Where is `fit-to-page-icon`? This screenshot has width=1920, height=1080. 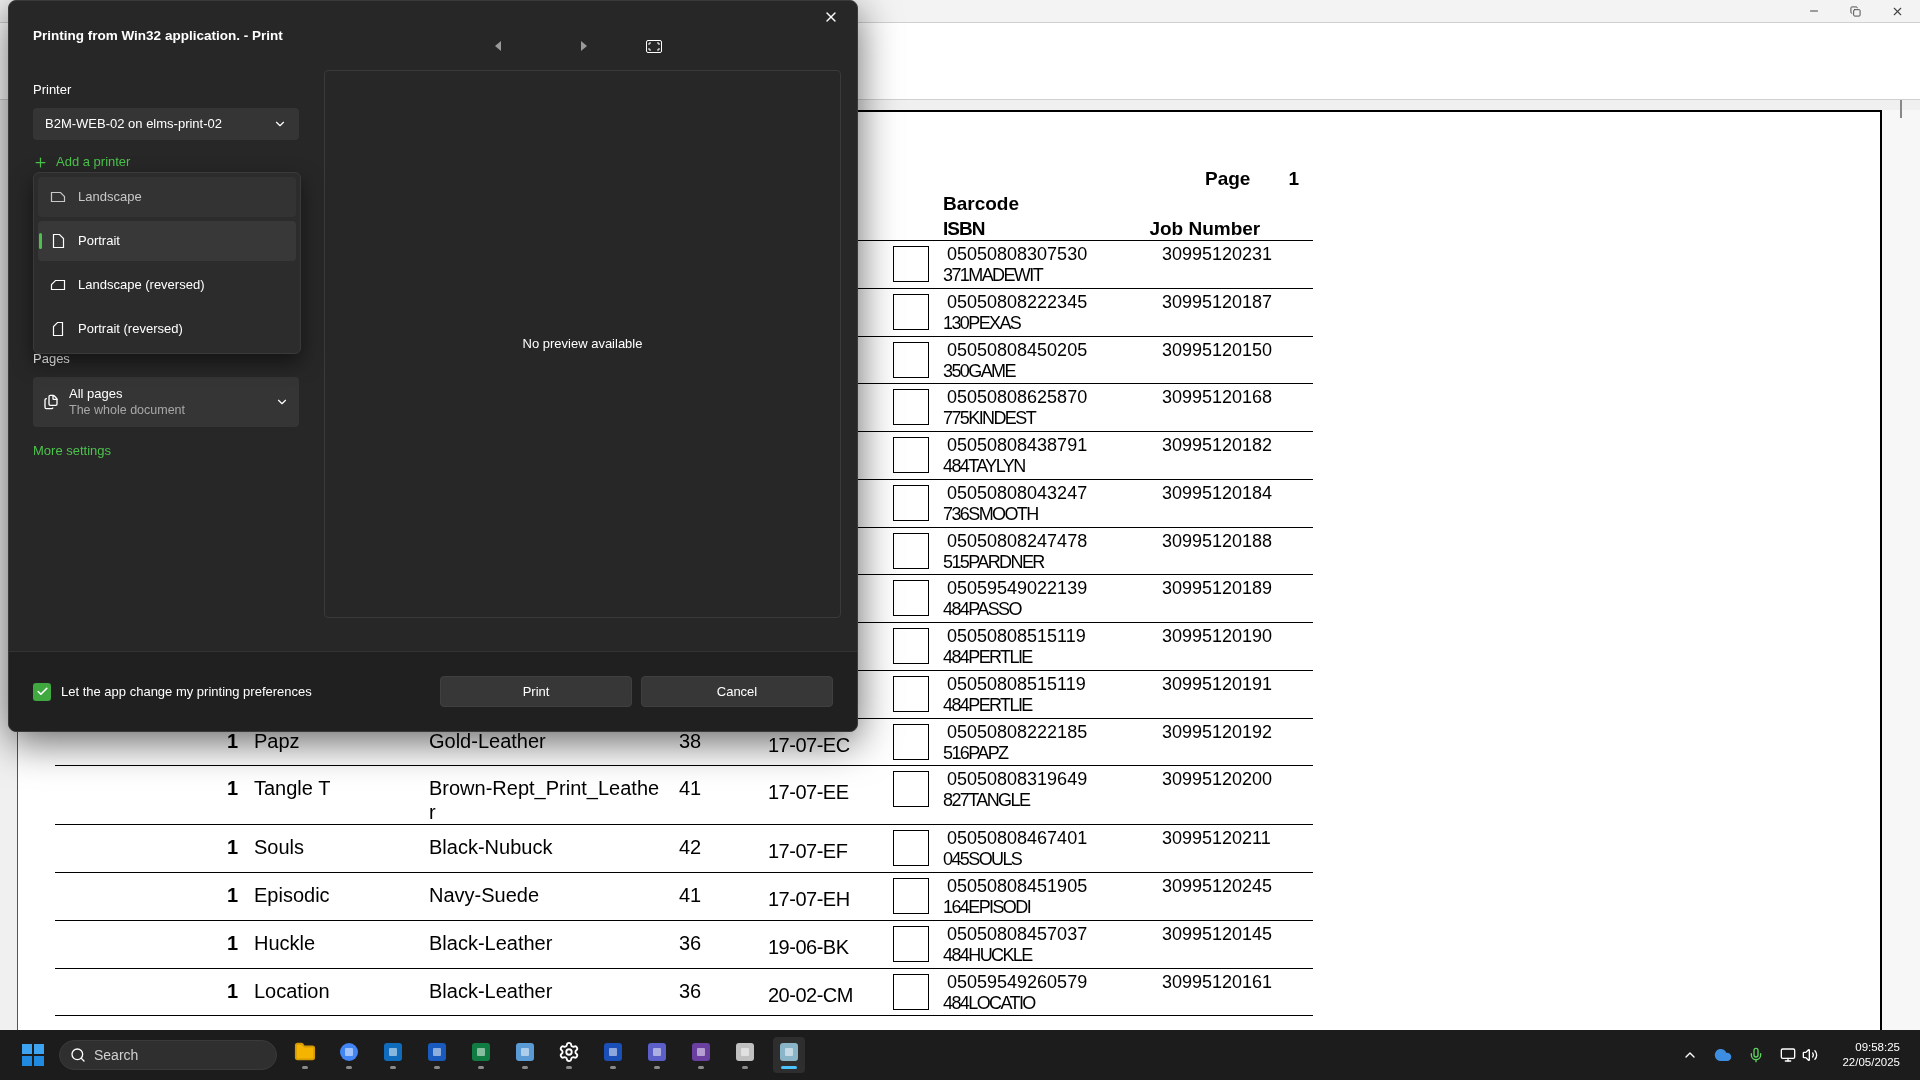 fit-to-page-icon is located at coordinates (654, 46).